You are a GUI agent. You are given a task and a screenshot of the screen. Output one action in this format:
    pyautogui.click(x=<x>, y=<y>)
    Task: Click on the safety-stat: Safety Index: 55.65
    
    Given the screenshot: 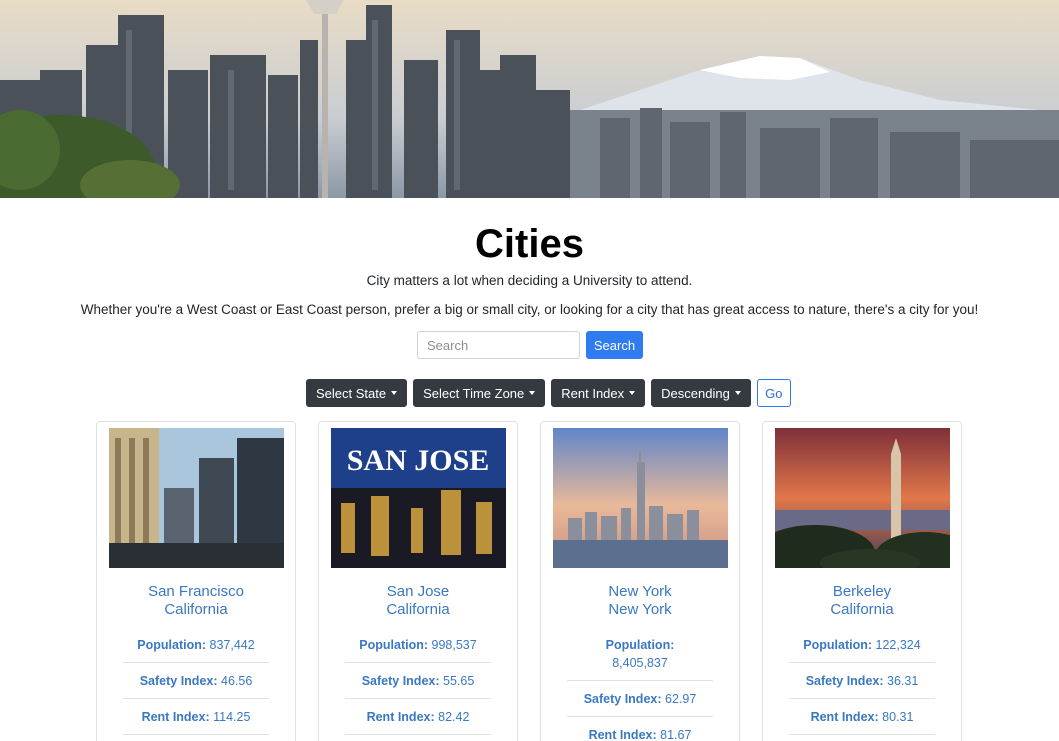 What is the action you would take?
    pyautogui.click(x=418, y=681)
    